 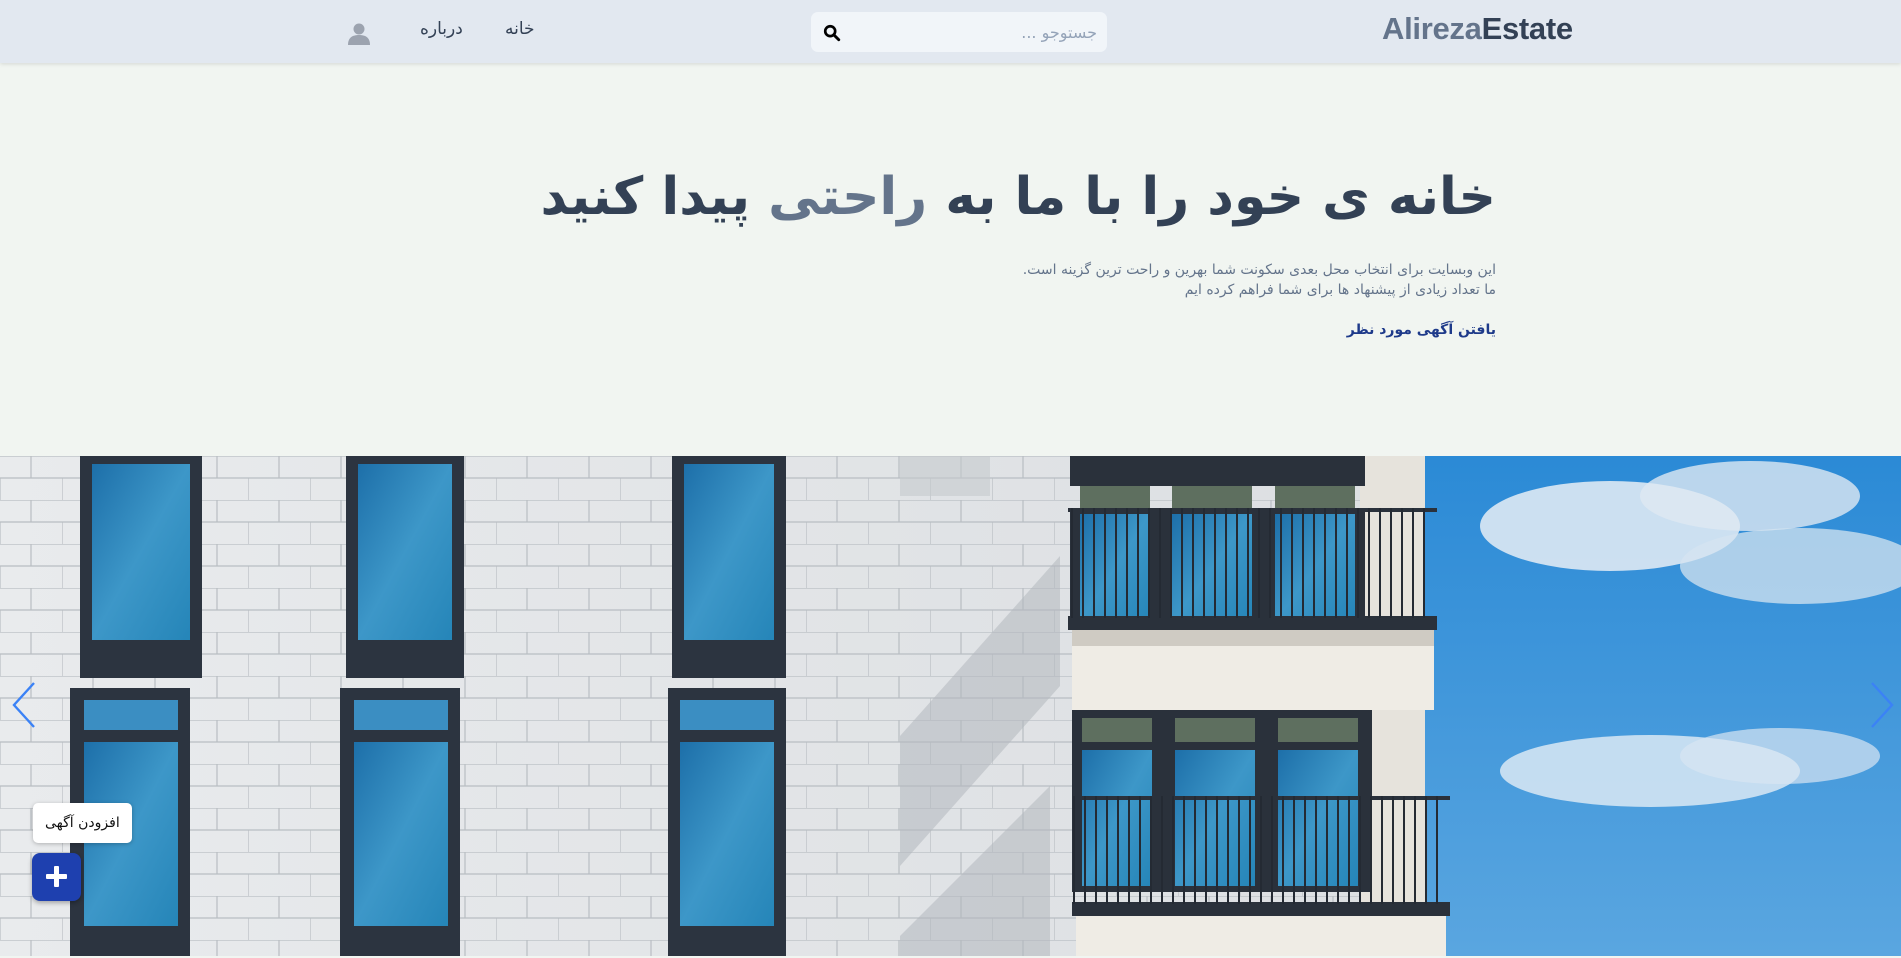 I want to click on plus-icon, so click(x=56, y=876).